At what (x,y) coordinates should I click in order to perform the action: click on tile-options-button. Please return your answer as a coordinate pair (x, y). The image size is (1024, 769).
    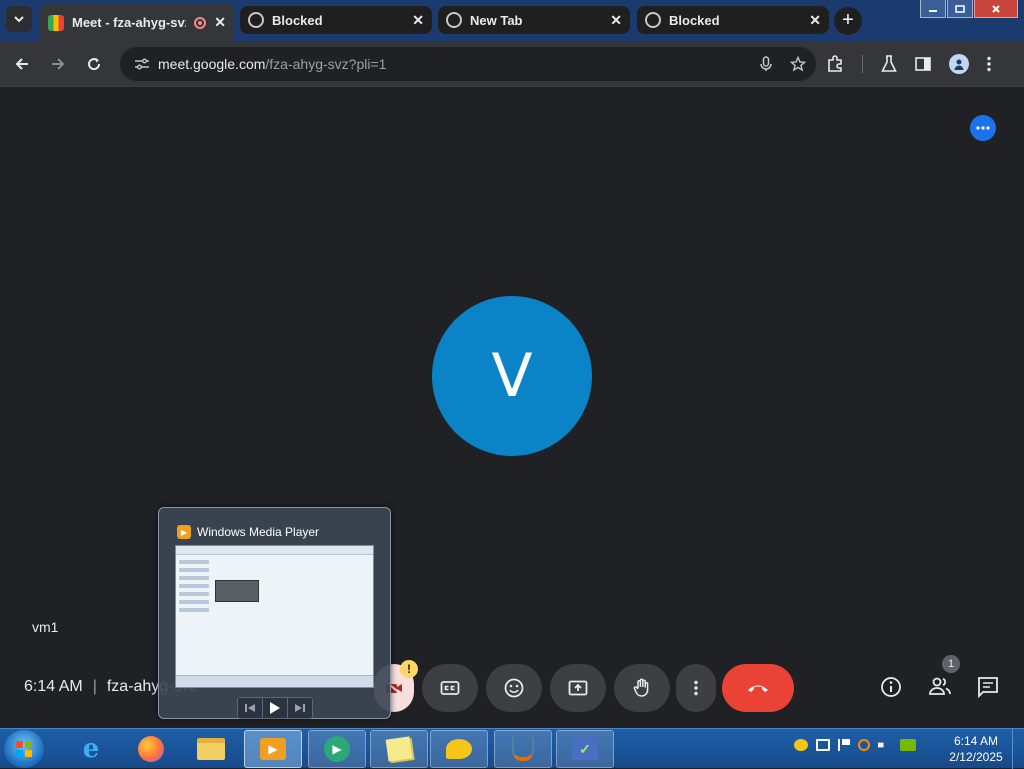
    Looking at the image, I should click on (983, 128).